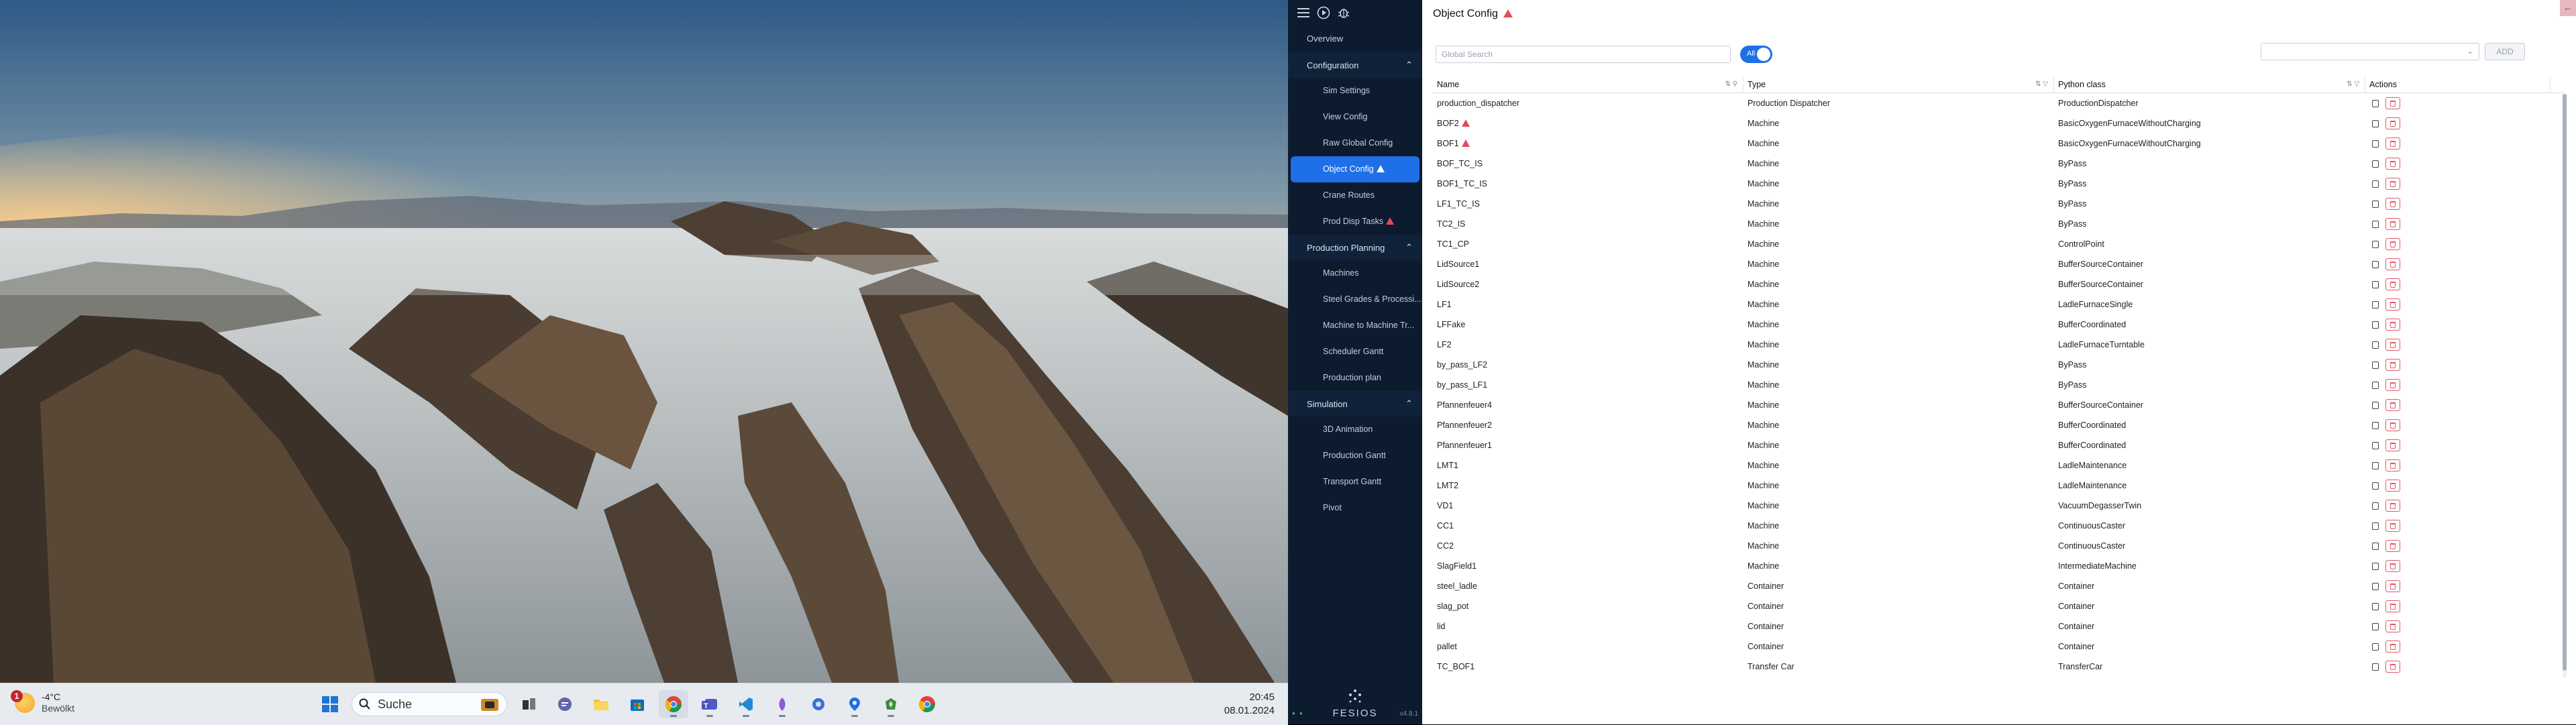  I want to click on sidebar-item-production-plan: Production plan, so click(1355, 378).